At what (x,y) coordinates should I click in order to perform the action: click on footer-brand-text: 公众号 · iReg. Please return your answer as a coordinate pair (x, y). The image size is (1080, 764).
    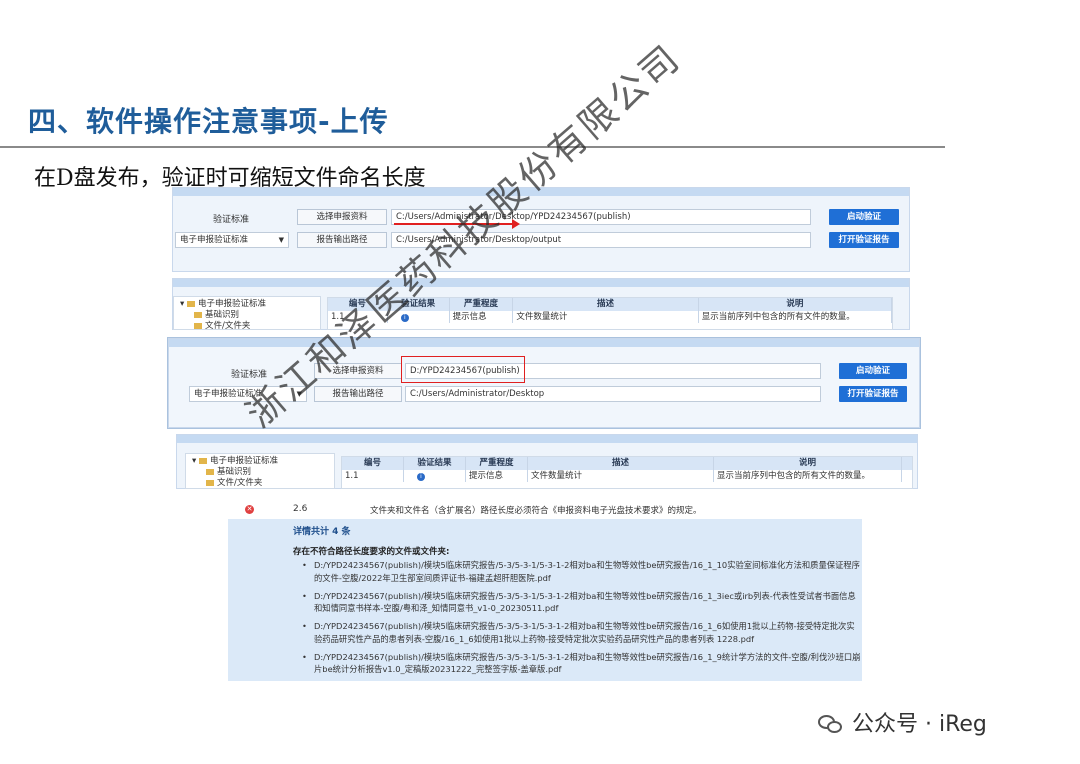
    Looking at the image, I should click on (919, 724).